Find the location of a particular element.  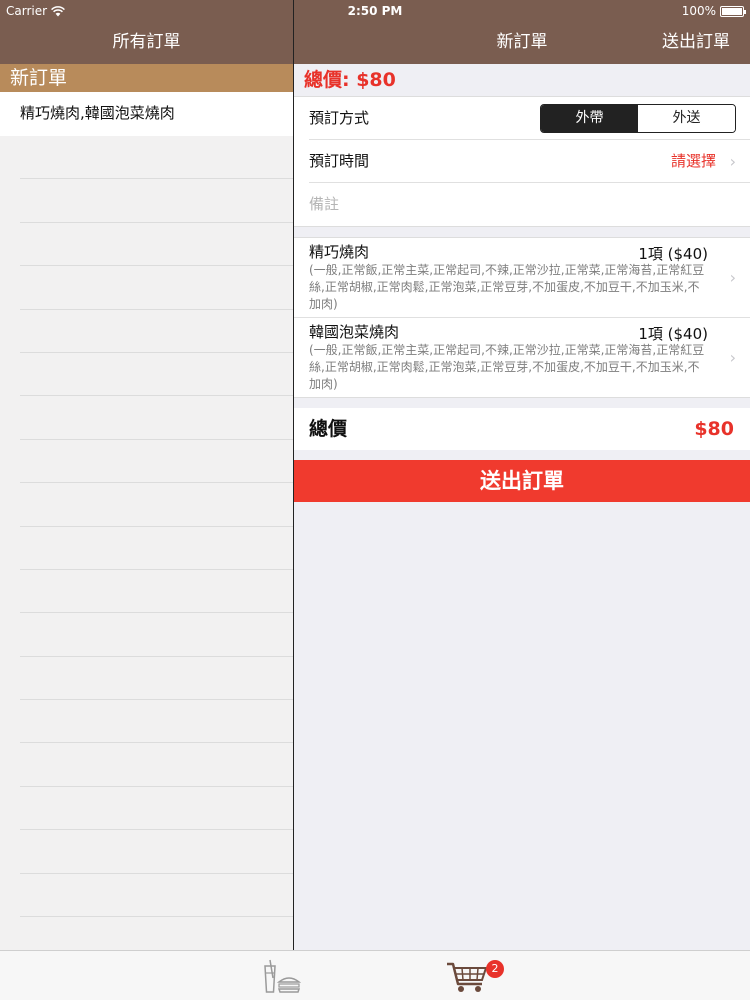

clock: 2:50 PM is located at coordinates (375, 11).